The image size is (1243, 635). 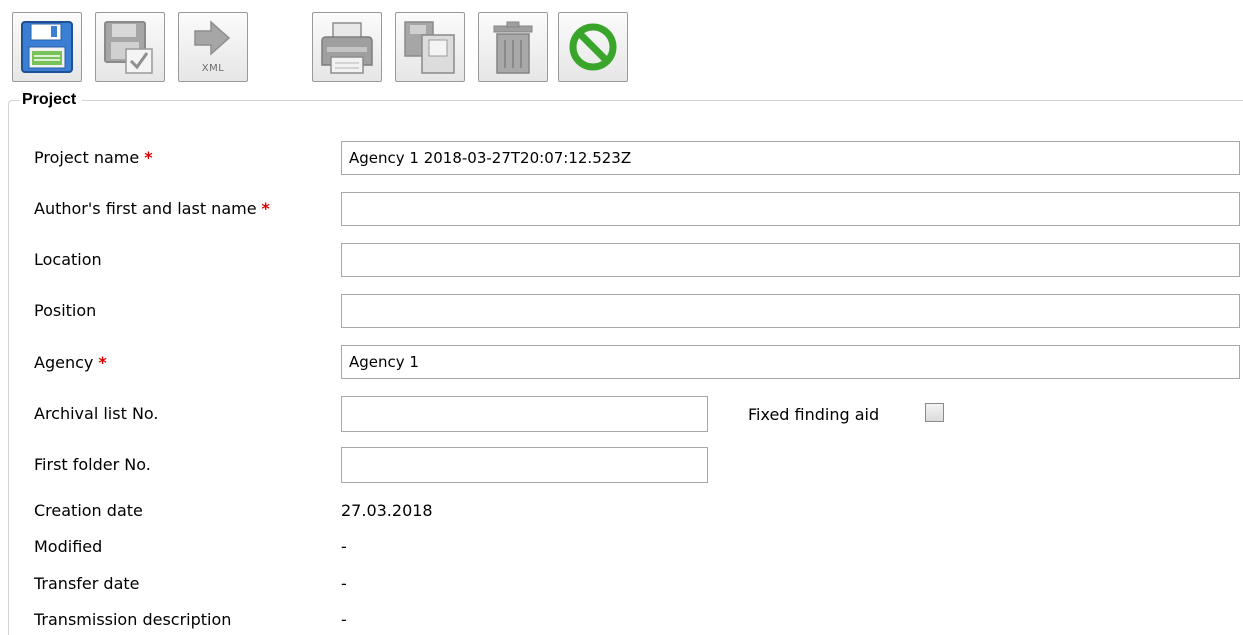 What do you see at coordinates (88, 510) in the screenshot?
I see `creation-date-label: Creation date` at bounding box center [88, 510].